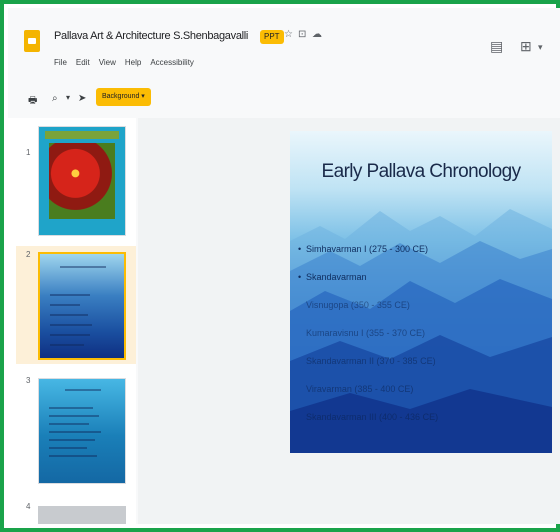 The width and height of the screenshot is (560, 532). I want to click on toolbar: 🖶 ⌕ ▾ ➤ Background ▾, so click(284, 100).